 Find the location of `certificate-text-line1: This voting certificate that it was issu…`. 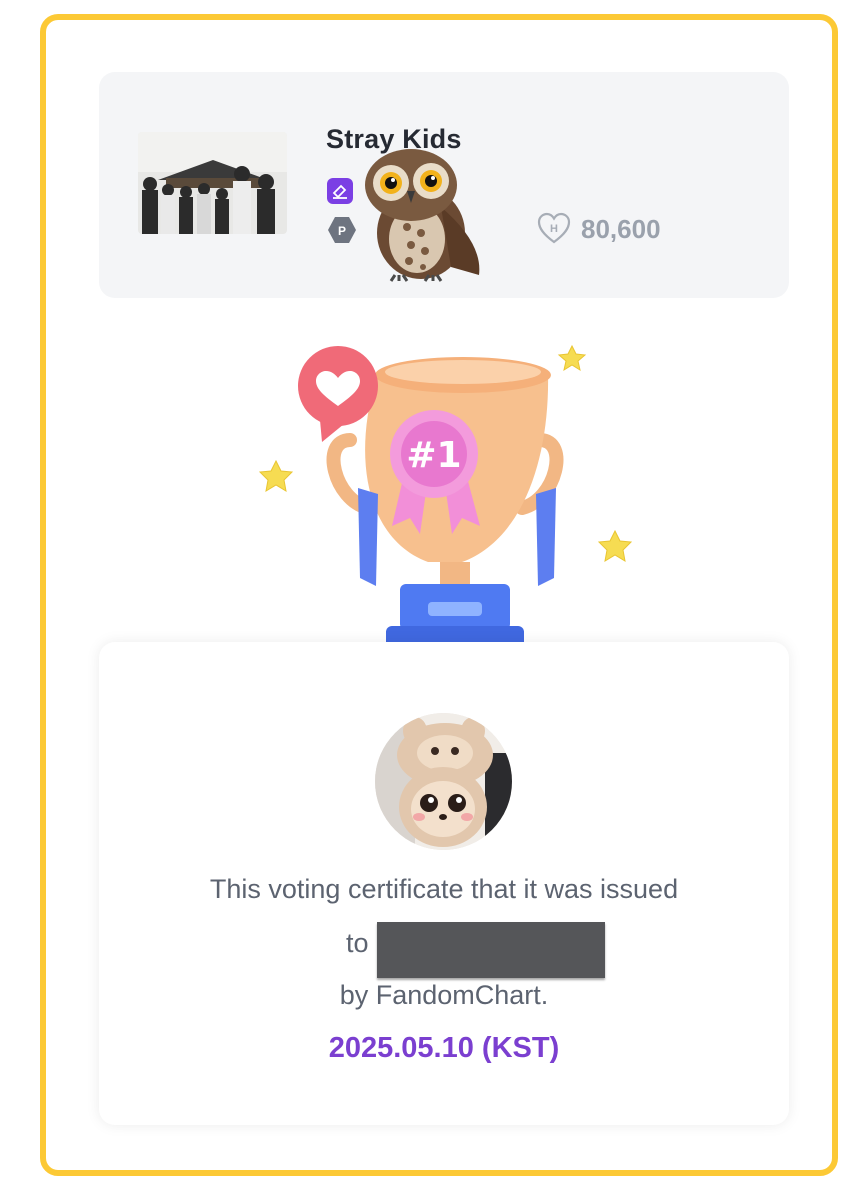

certificate-text-line1: This voting certificate that it was issu… is located at coordinates (444, 889).